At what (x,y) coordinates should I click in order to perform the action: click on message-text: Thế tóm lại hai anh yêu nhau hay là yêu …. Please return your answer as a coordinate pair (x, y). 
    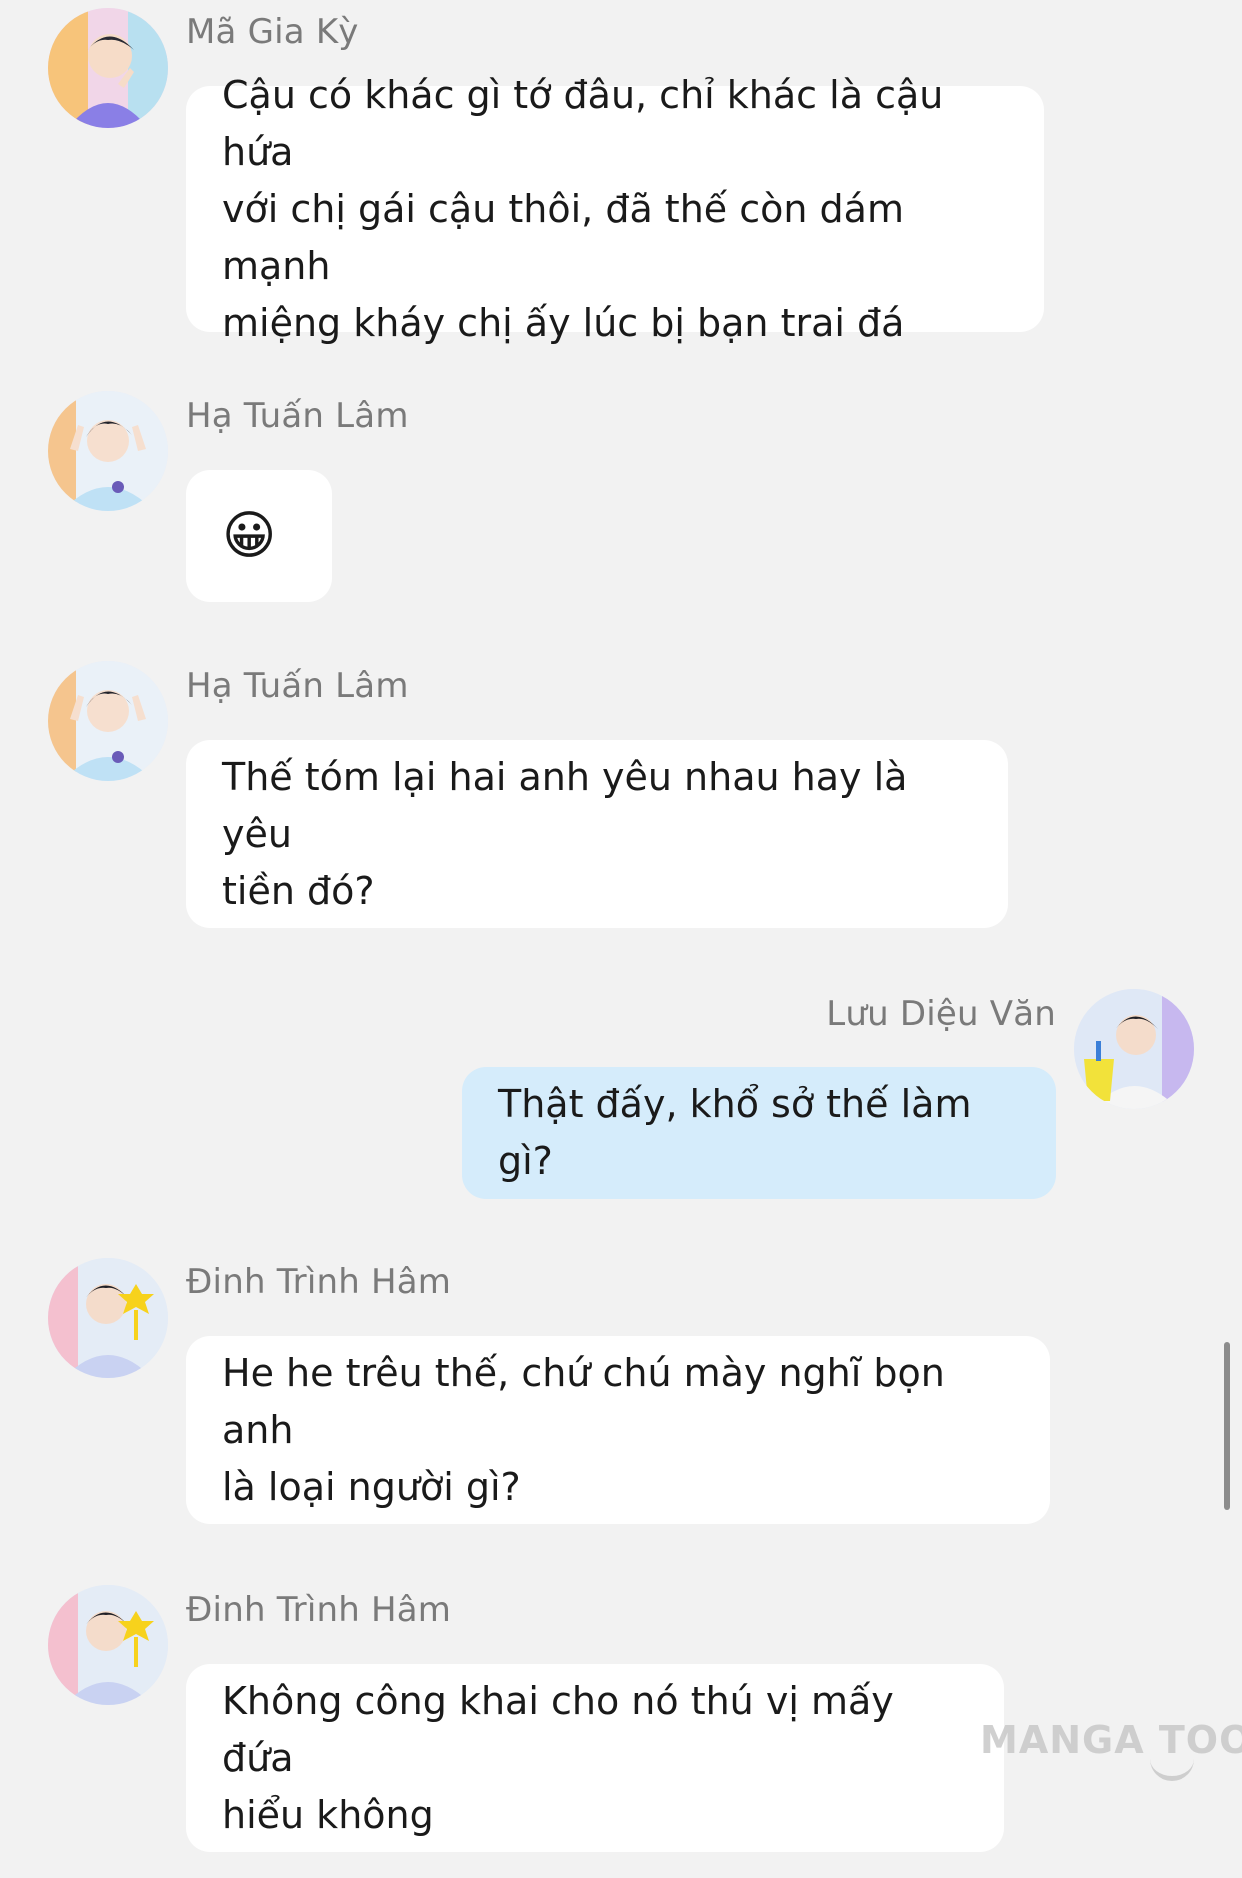
    Looking at the image, I should click on (565, 833).